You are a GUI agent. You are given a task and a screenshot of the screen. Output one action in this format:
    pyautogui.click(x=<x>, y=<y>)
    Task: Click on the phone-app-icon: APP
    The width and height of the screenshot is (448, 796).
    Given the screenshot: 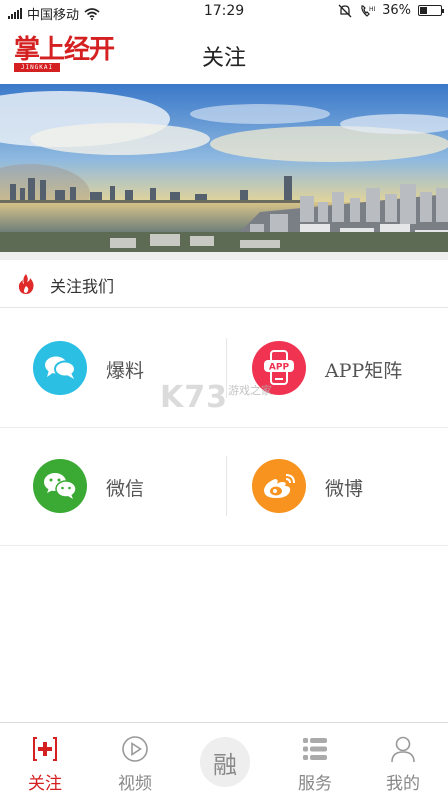 What is the action you would take?
    pyautogui.click(x=279, y=368)
    